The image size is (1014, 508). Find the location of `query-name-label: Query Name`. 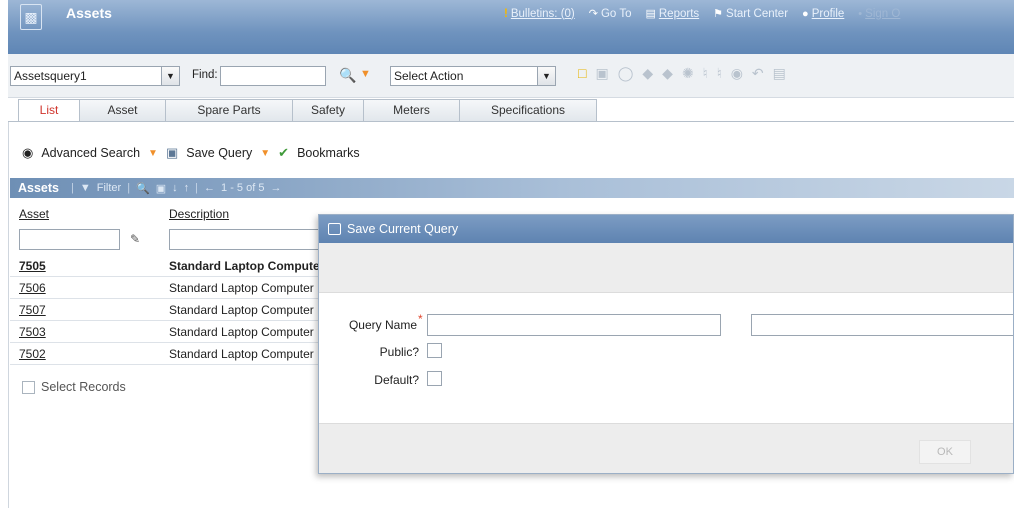

query-name-label: Query Name is located at coordinates (382, 325).